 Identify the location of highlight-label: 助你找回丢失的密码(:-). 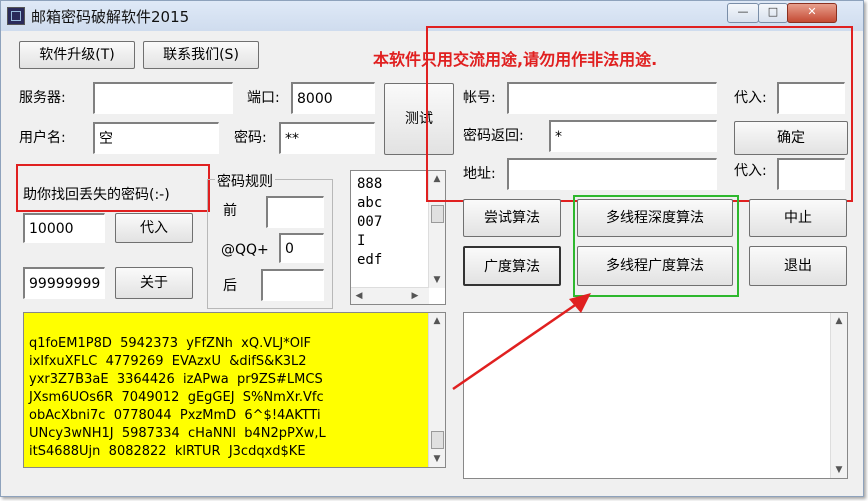
(96, 195).